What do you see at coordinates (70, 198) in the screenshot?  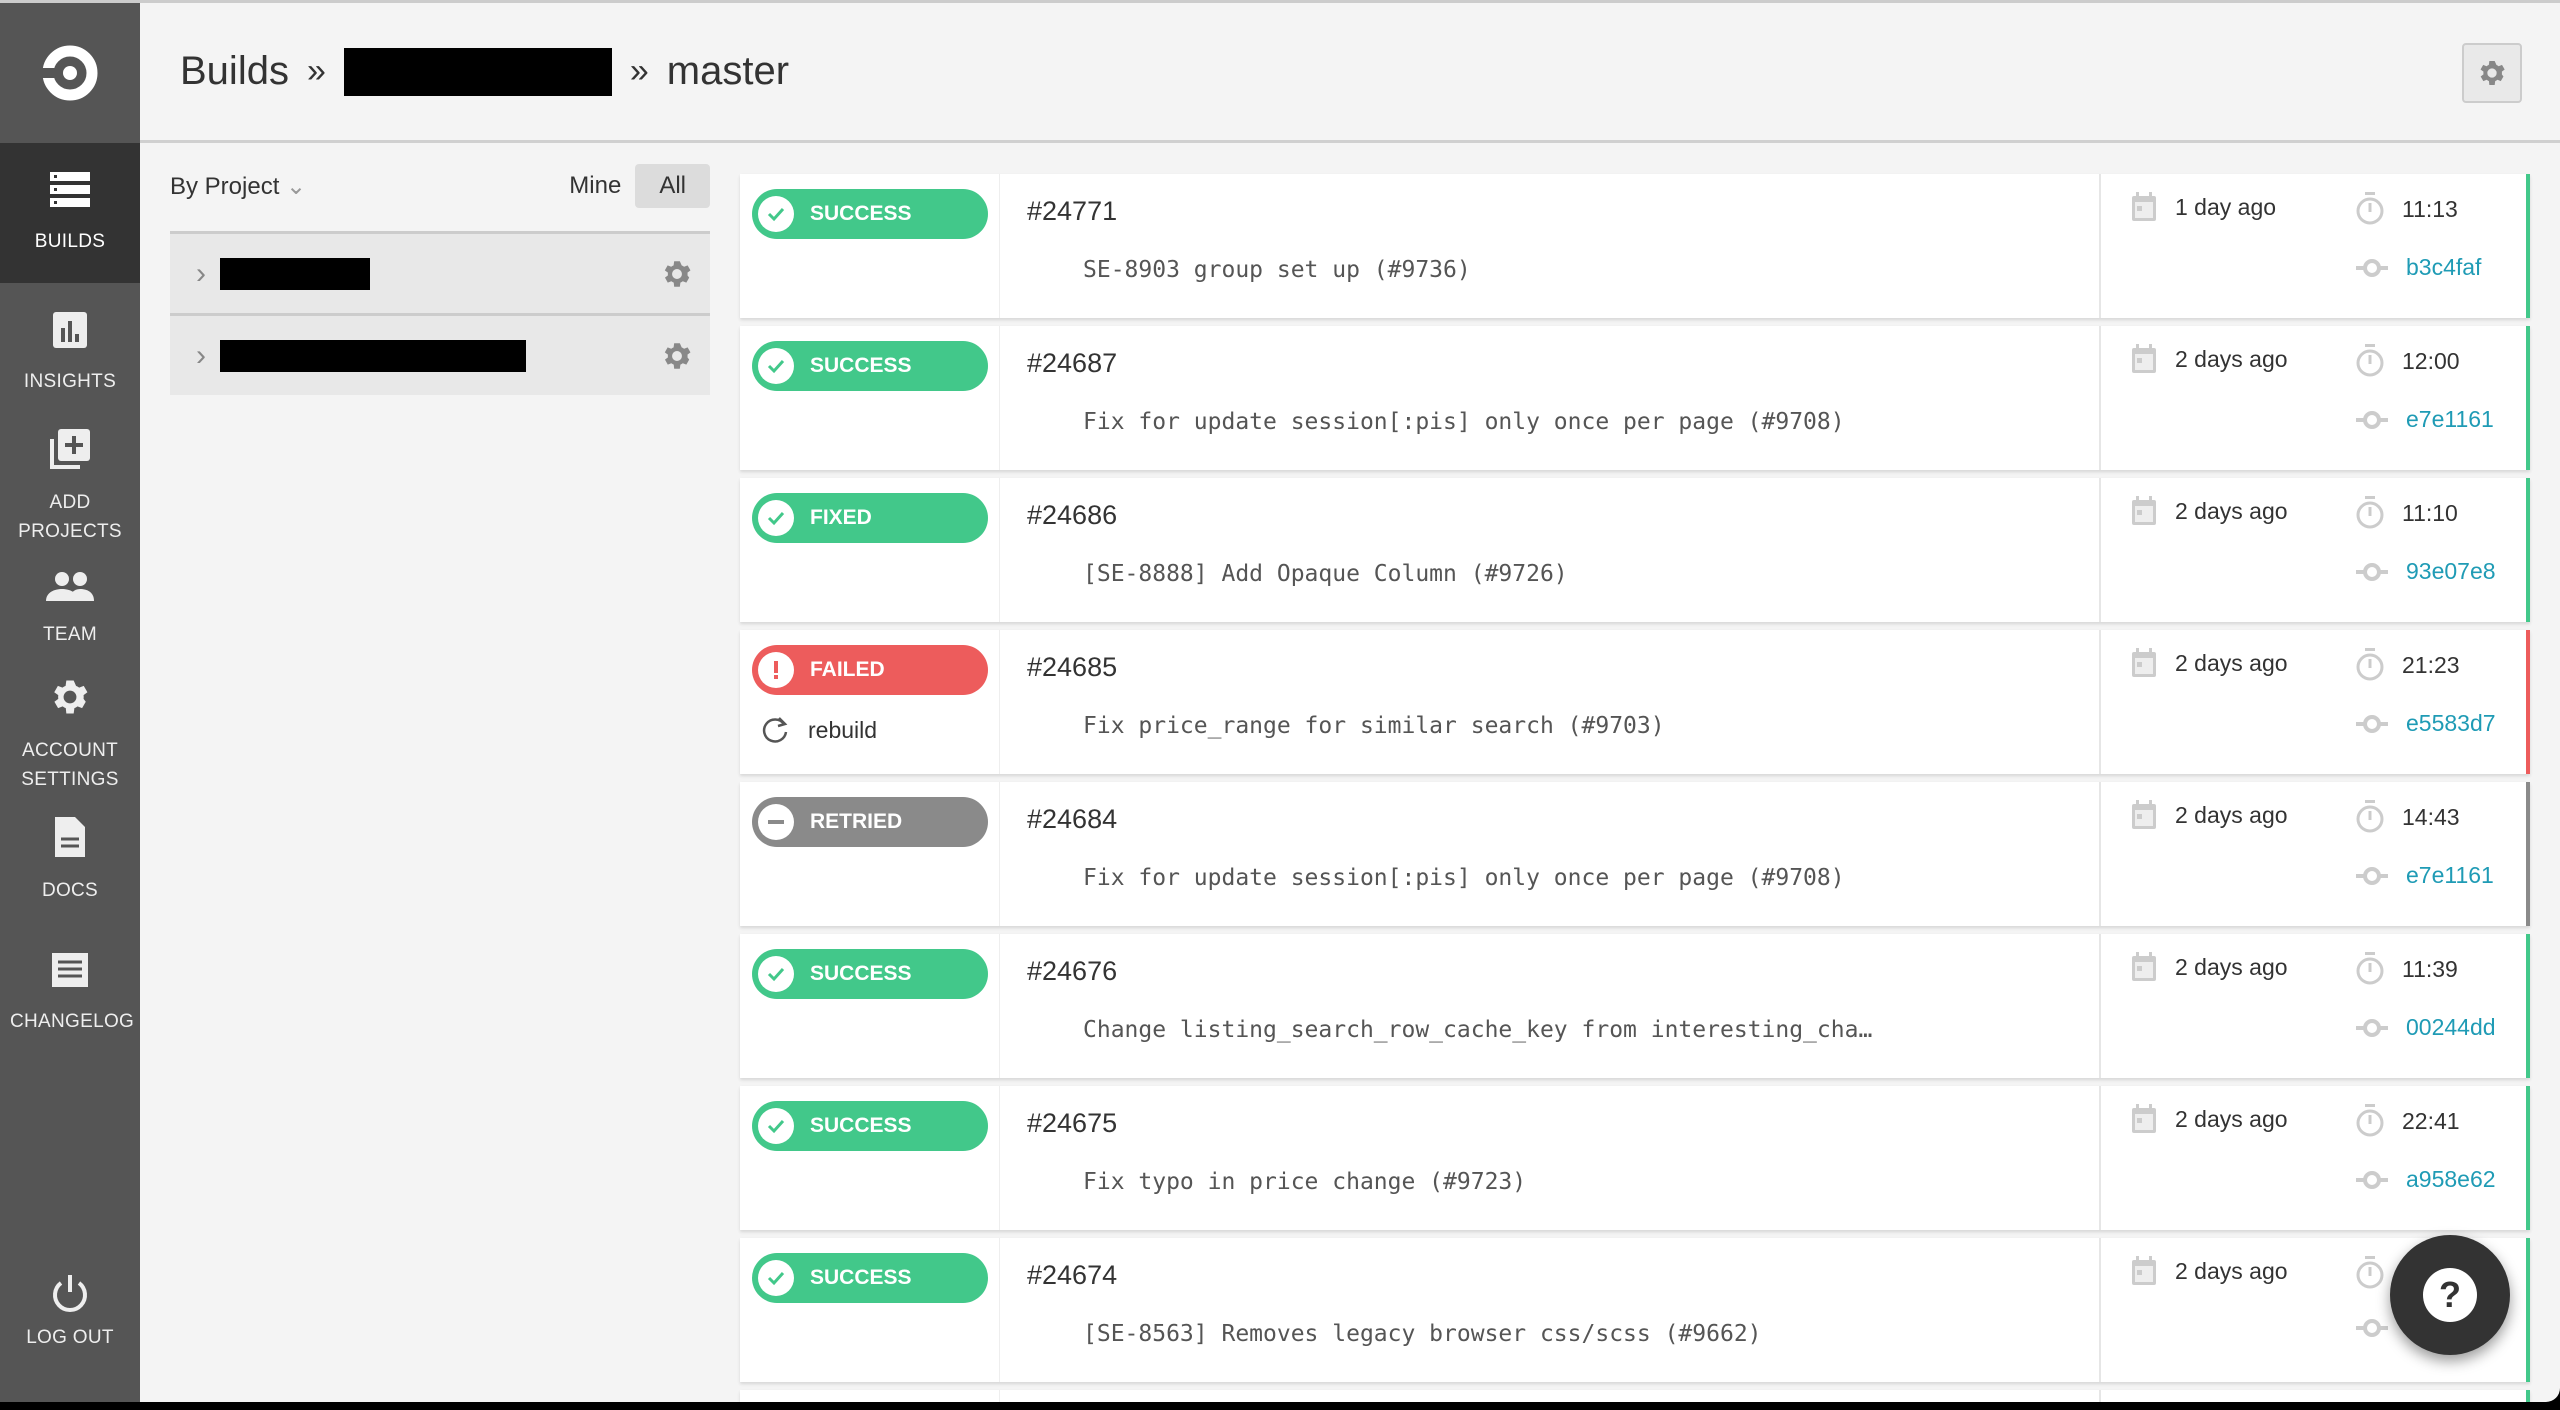 I see `builds-icon` at bounding box center [70, 198].